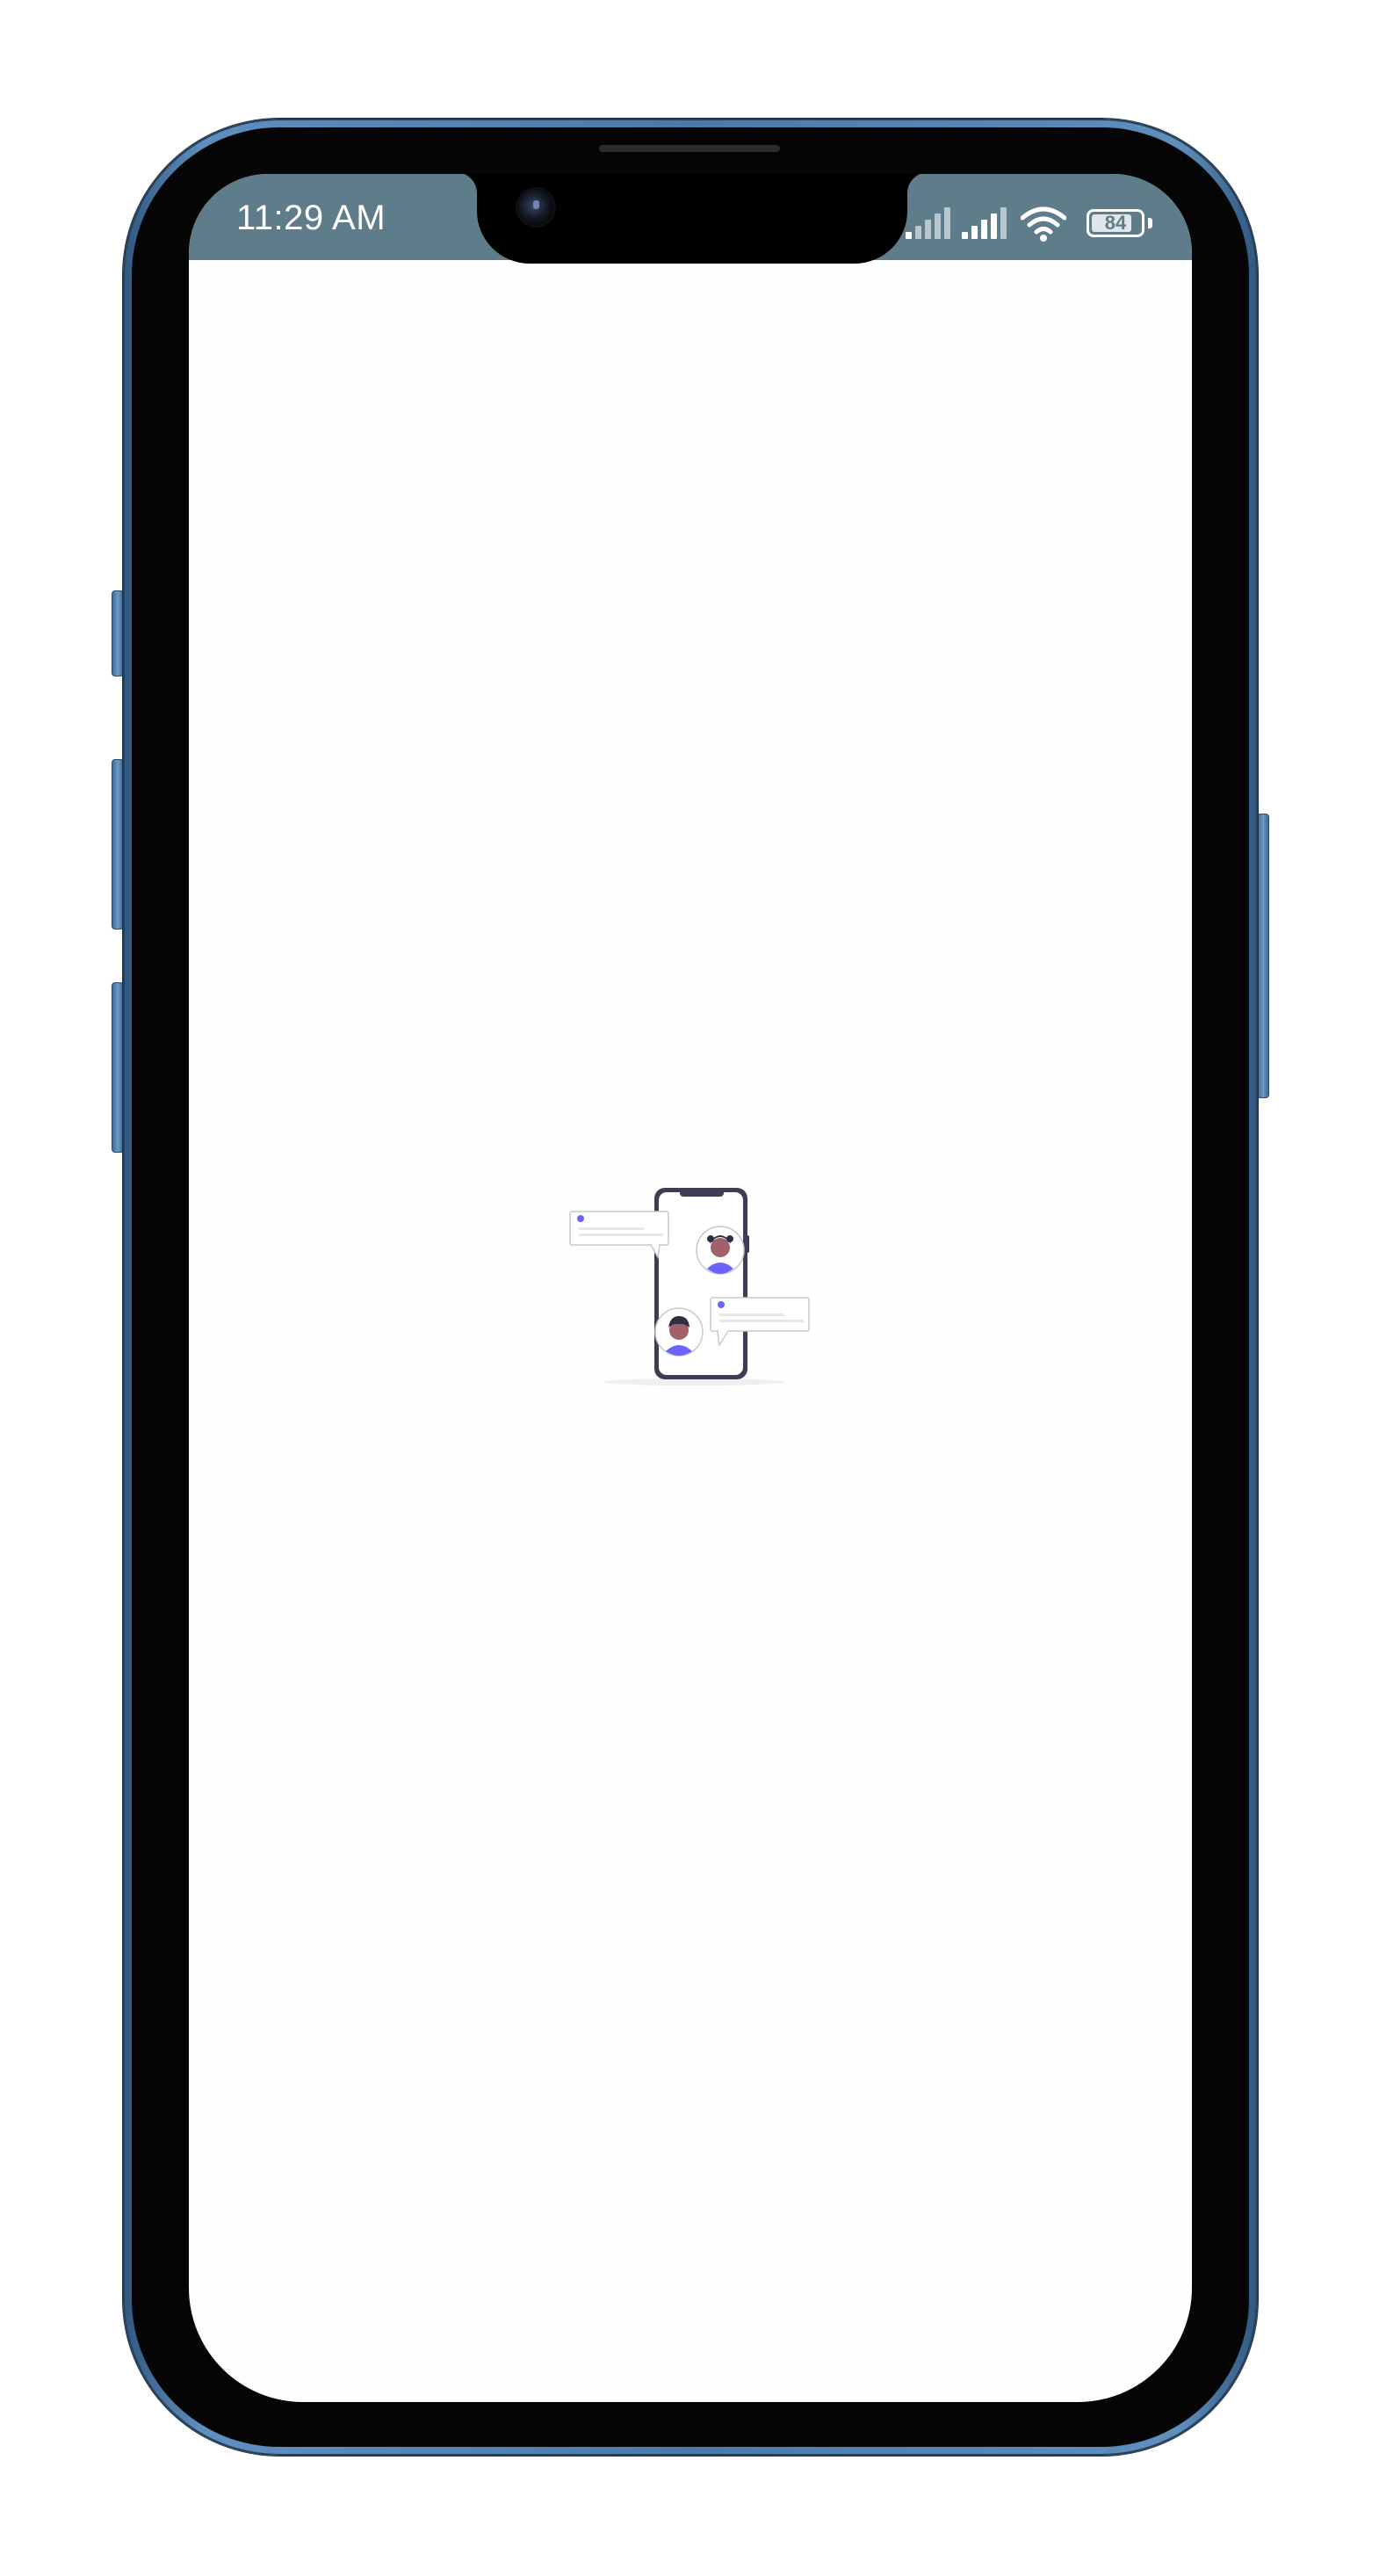 The width and height of the screenshot is (1379, 2576). Describe the element at coordinates (619, 1235) in the screenshot. I see `message-bubble-left` at that location.